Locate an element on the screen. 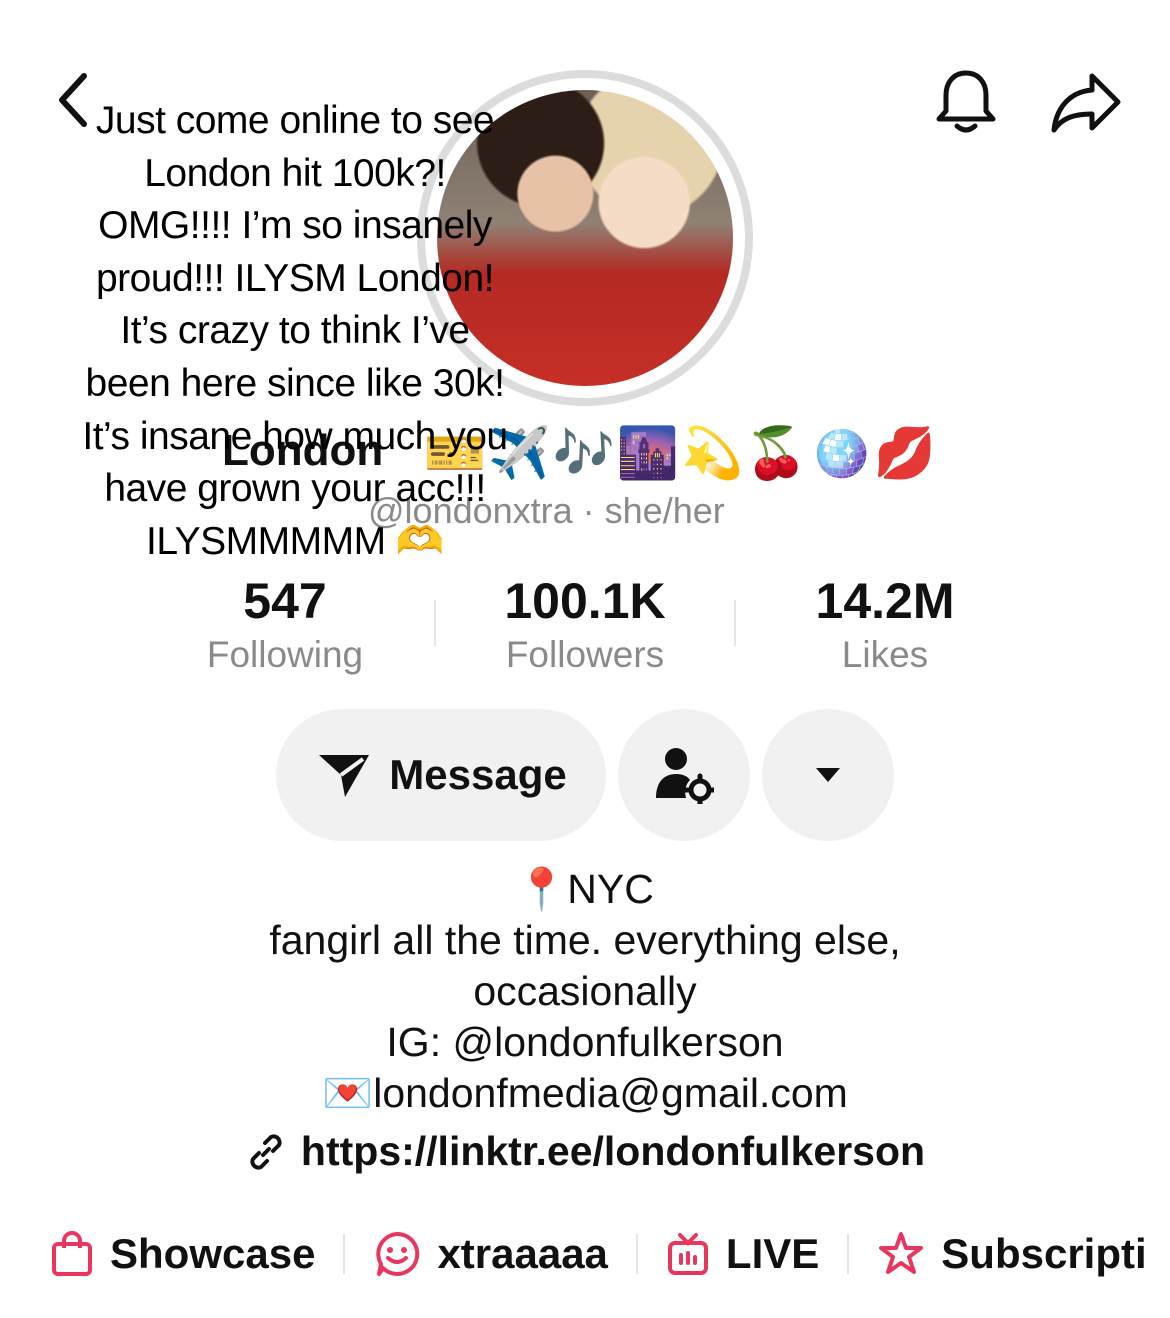 This screenshot has height=1318, width=1170. tab-subscription: Subscripti is located at coordinates (1012, 1254).